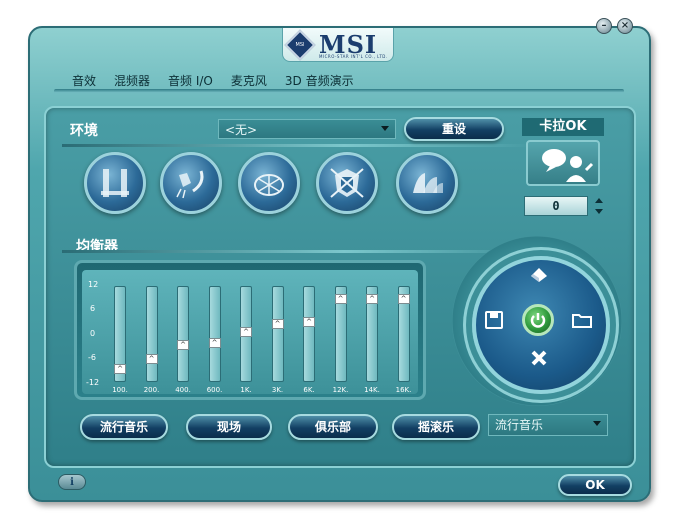 This screenshot has height=529, width=679. Describe the element at coordinates (519, 425) in the screenshot. I see `equalizer-preset-selected: 流行音乐` at that location.